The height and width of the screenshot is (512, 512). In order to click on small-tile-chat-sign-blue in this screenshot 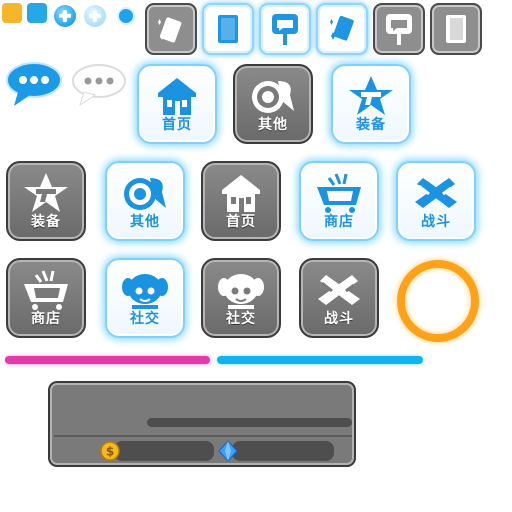, I will do `click(285, 29)`.